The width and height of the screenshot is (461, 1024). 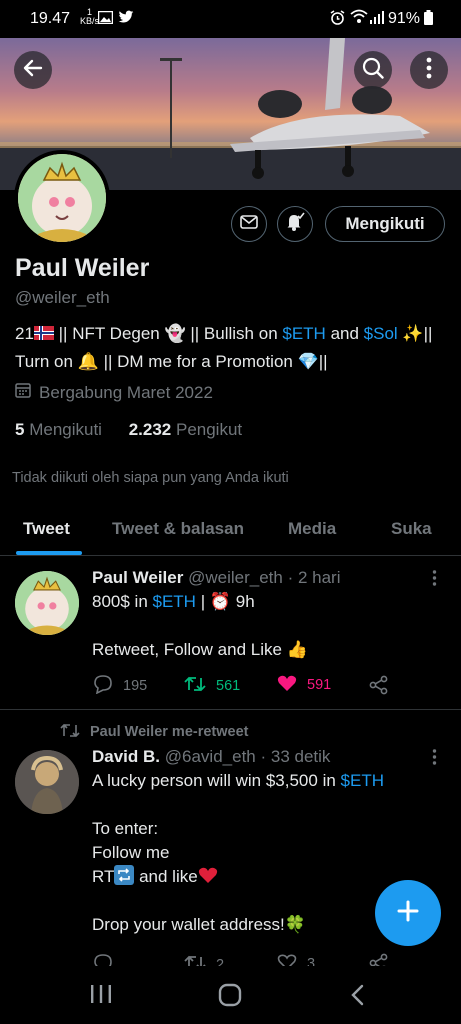 I want to click on retweet-button: 561, so click(x=212, y=686).